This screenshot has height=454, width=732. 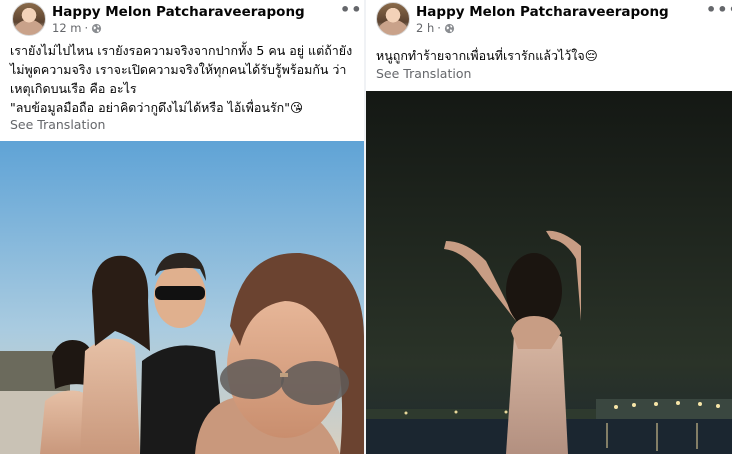 I want to click on post-text: หนูถูกทำร้ายจากเพื่อนที่เรารักแล้วไว้ใจ😔, so click(x=551, y=55).